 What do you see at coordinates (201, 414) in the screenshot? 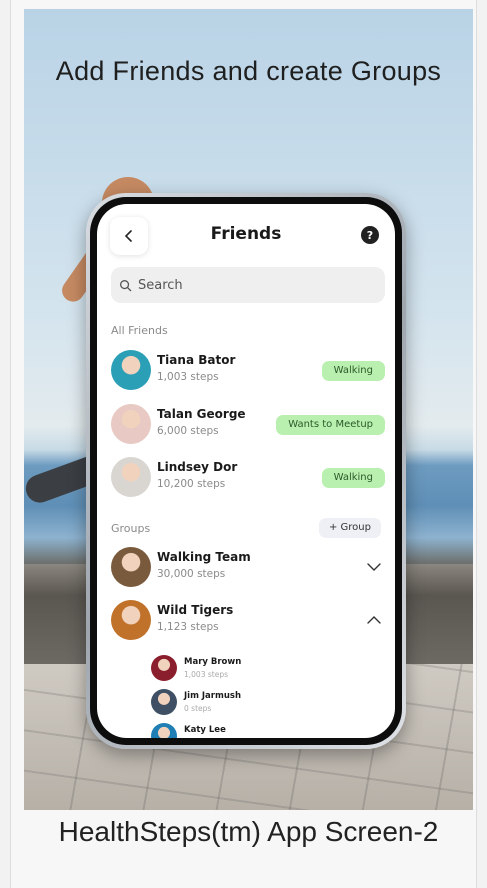
I see `friend-name: Talan George` at bounding box center [201, 414].